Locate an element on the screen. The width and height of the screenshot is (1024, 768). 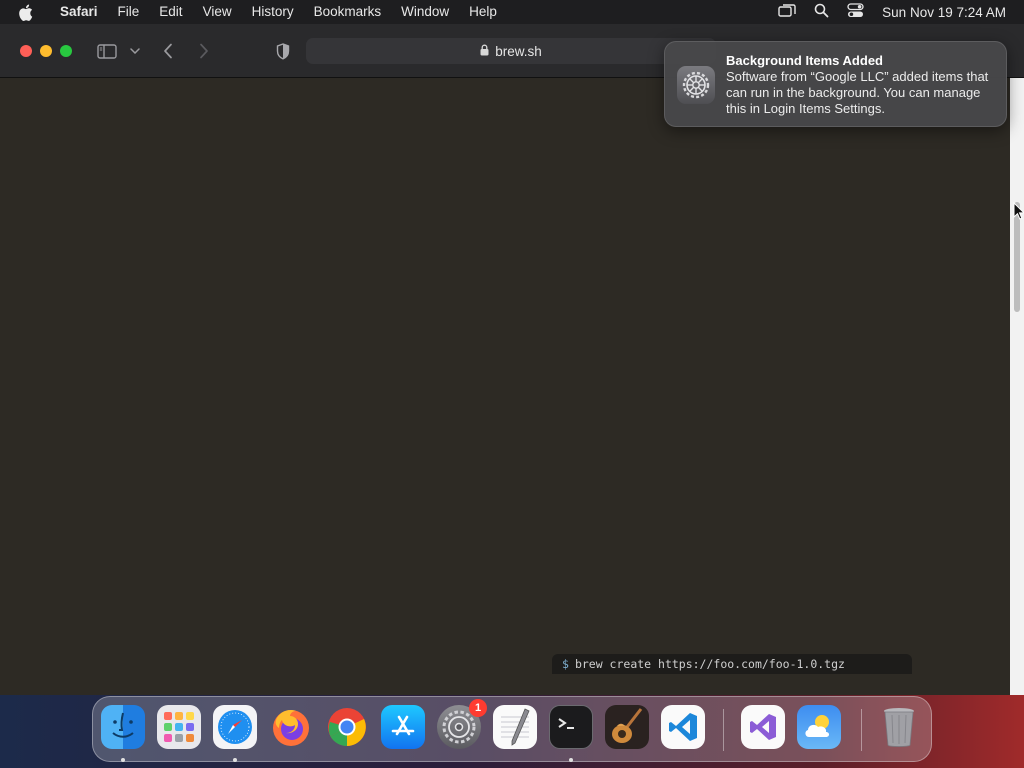
minimize-window-button is located at coordinates (46, 51).